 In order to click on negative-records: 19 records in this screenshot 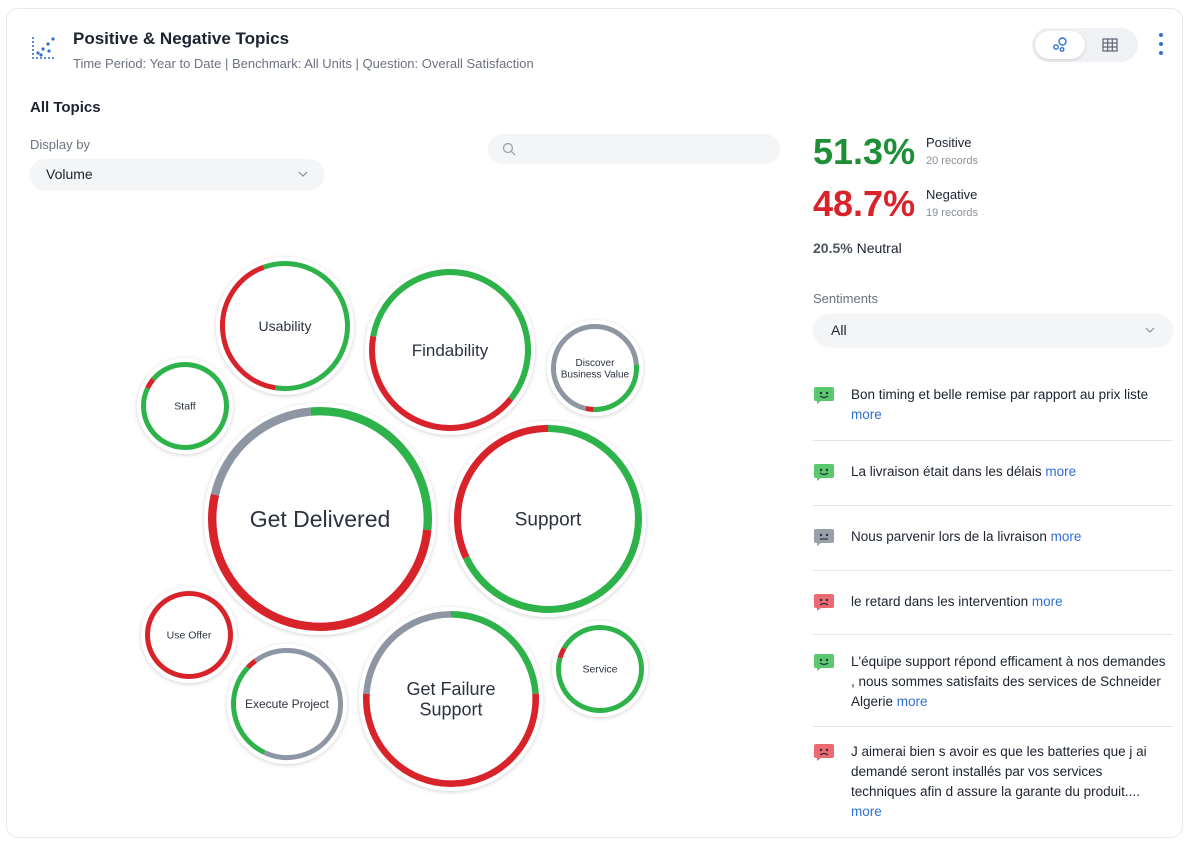, I will do `click(952, 213)`.